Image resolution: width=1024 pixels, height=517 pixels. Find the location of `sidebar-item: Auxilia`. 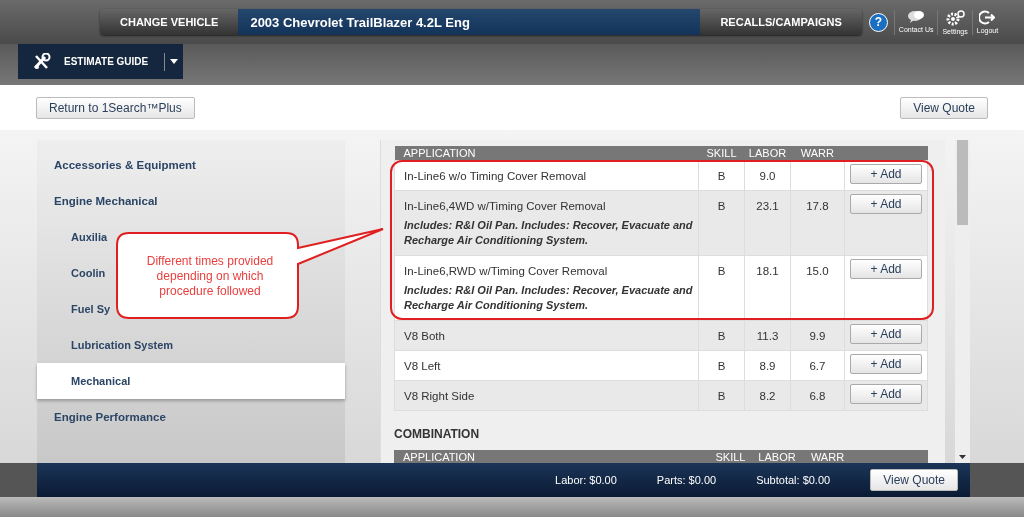

sidebar-item: Auxilia is located at coordinates (89, 237).